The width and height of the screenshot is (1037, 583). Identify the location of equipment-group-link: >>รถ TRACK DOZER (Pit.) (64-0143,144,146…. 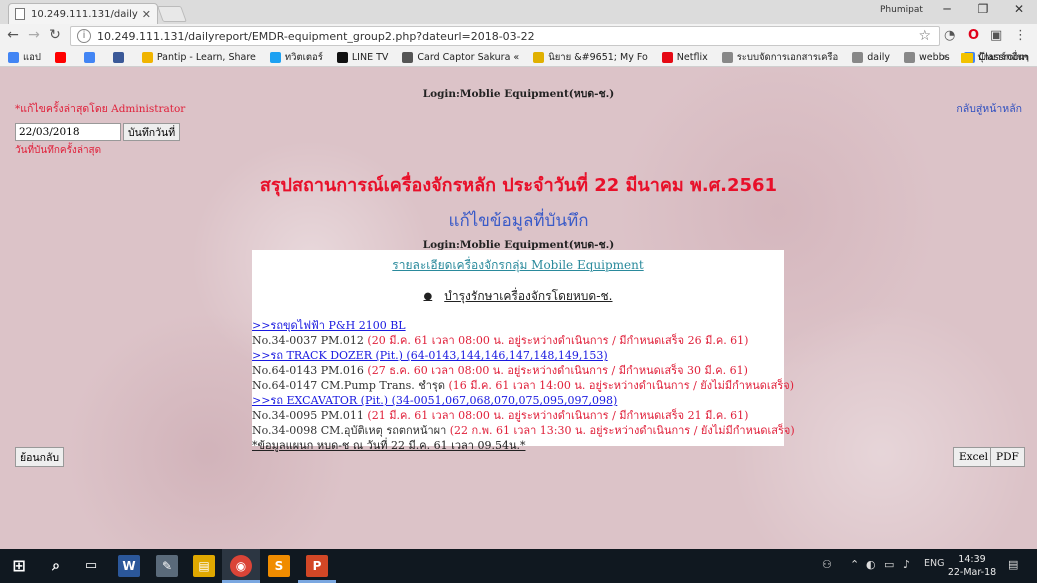
(518, 355).